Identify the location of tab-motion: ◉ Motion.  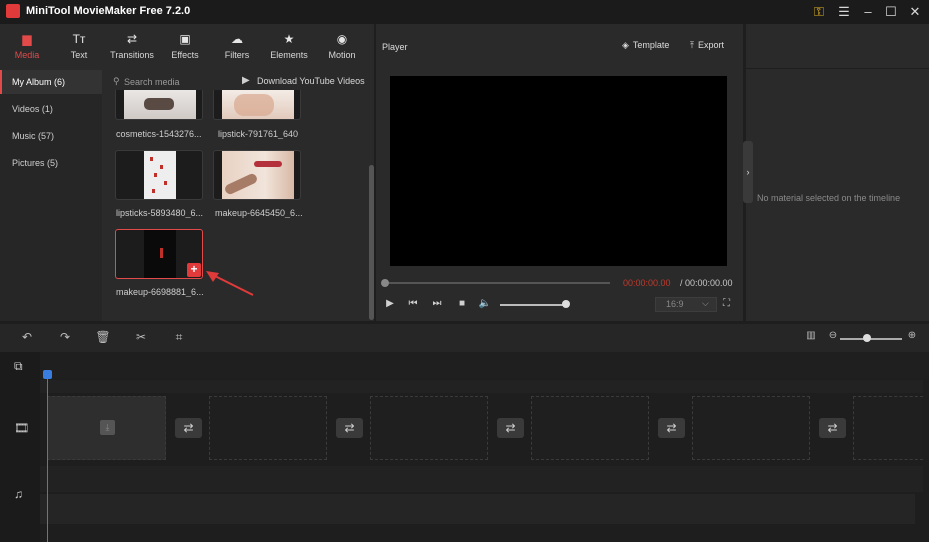
(342, 47).